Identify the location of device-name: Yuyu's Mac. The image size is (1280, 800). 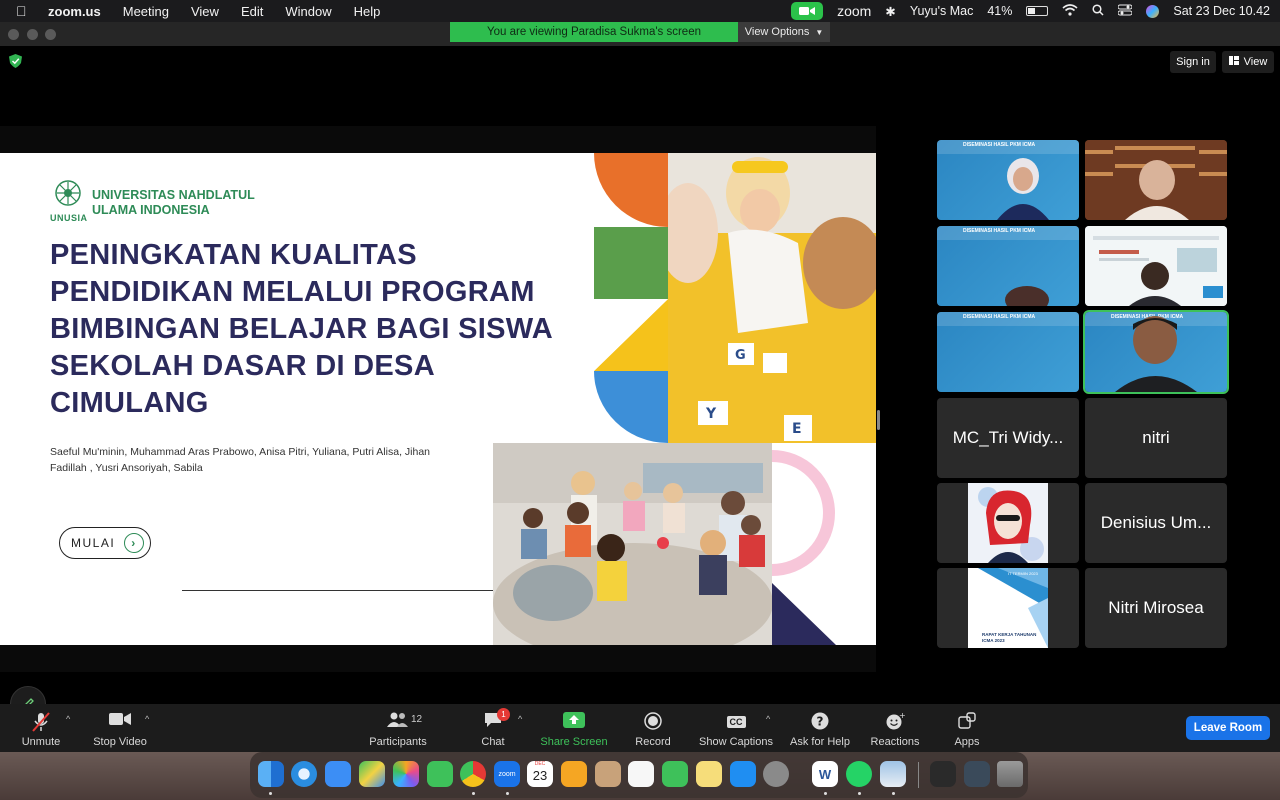
(942, 11).